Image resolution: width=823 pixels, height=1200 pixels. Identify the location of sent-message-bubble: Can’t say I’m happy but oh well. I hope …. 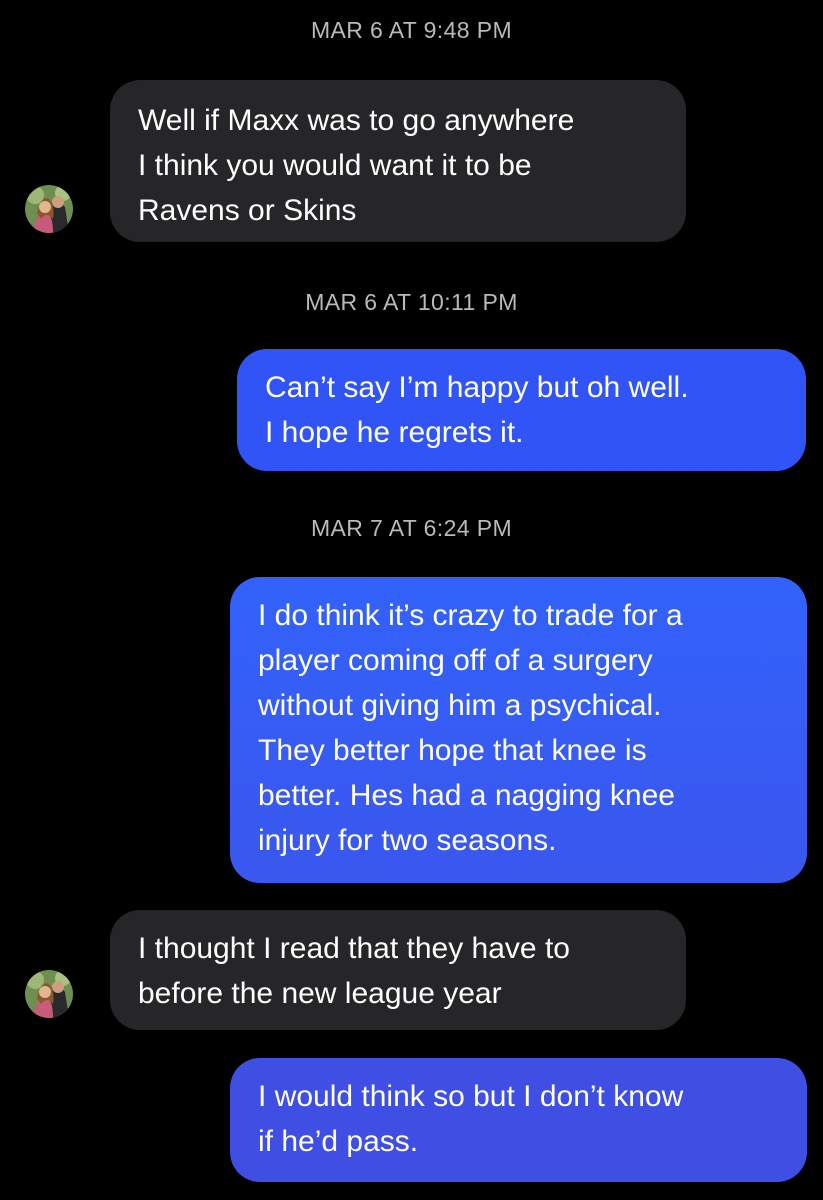
(521, 410).